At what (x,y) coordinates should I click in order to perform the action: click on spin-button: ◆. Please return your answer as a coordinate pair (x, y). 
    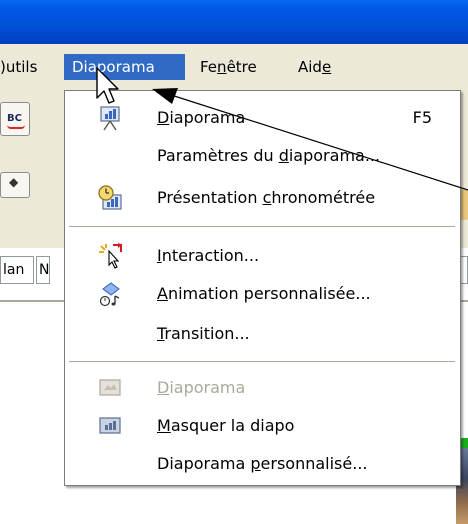
    Looking at the image, I should click on (15, 185).